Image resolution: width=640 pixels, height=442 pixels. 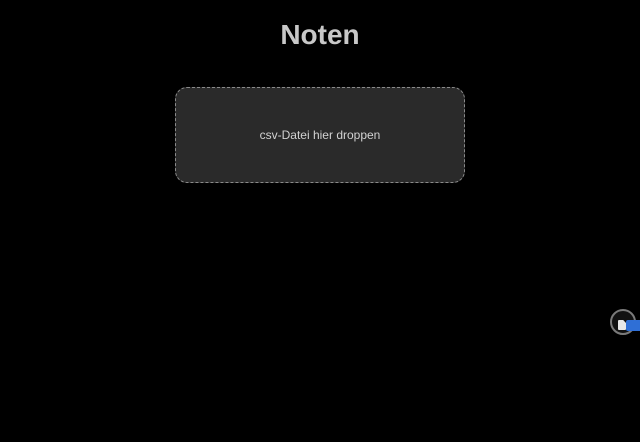 I want to click on page-title: Noten, so click(x=320, y=34).